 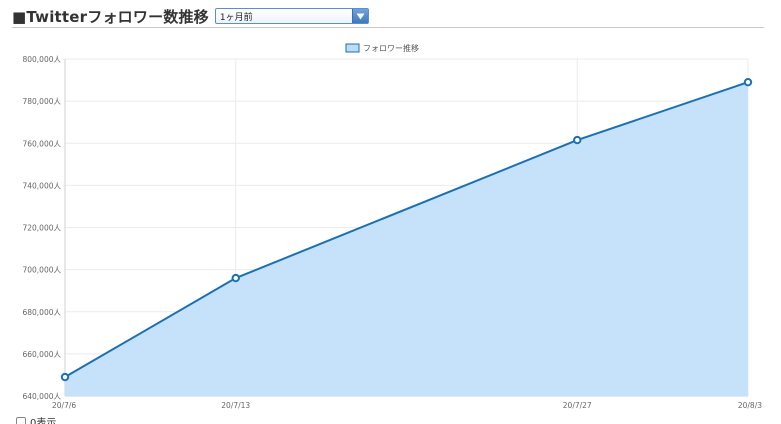 I want to click on x-tick-label: 20/7/27, so click(x=577, y=405).